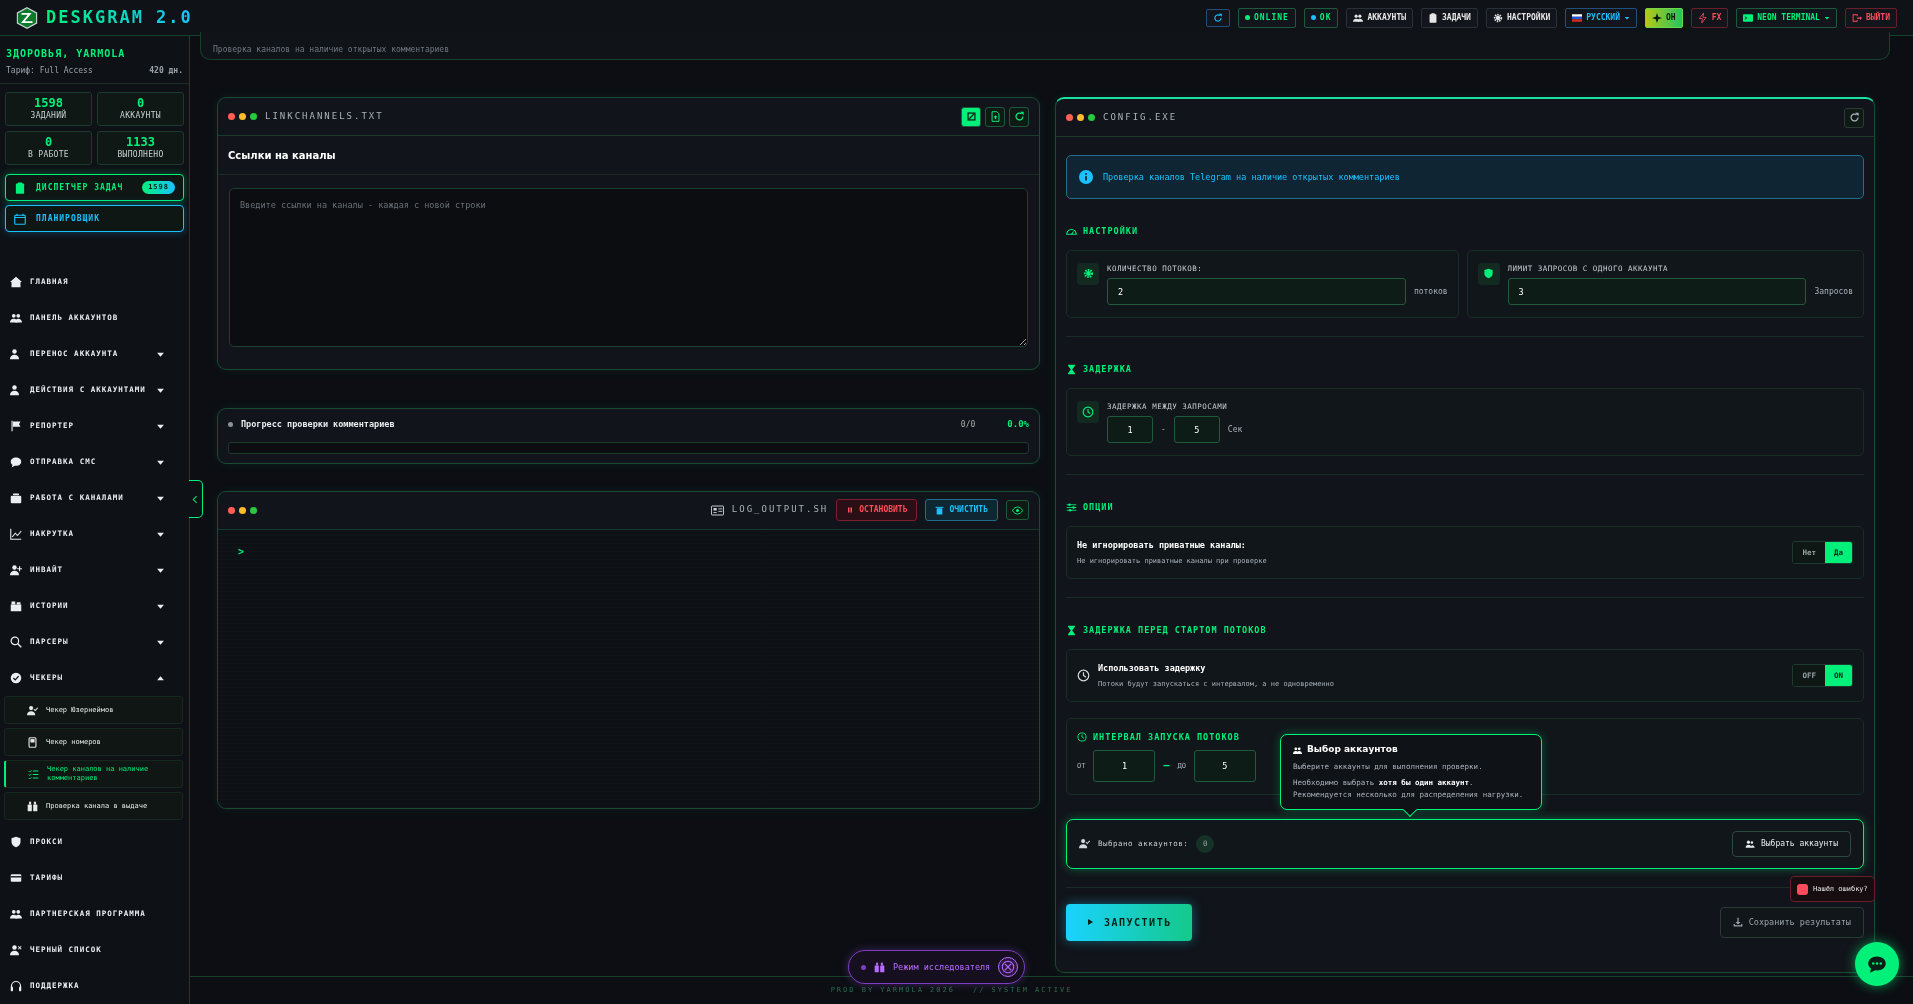 This screenshot has width=1913, height=1004. What do you see at coordinates (16, 570) in the screenshot?
I see `person-plus-icon` at bounding box center [16, 570].